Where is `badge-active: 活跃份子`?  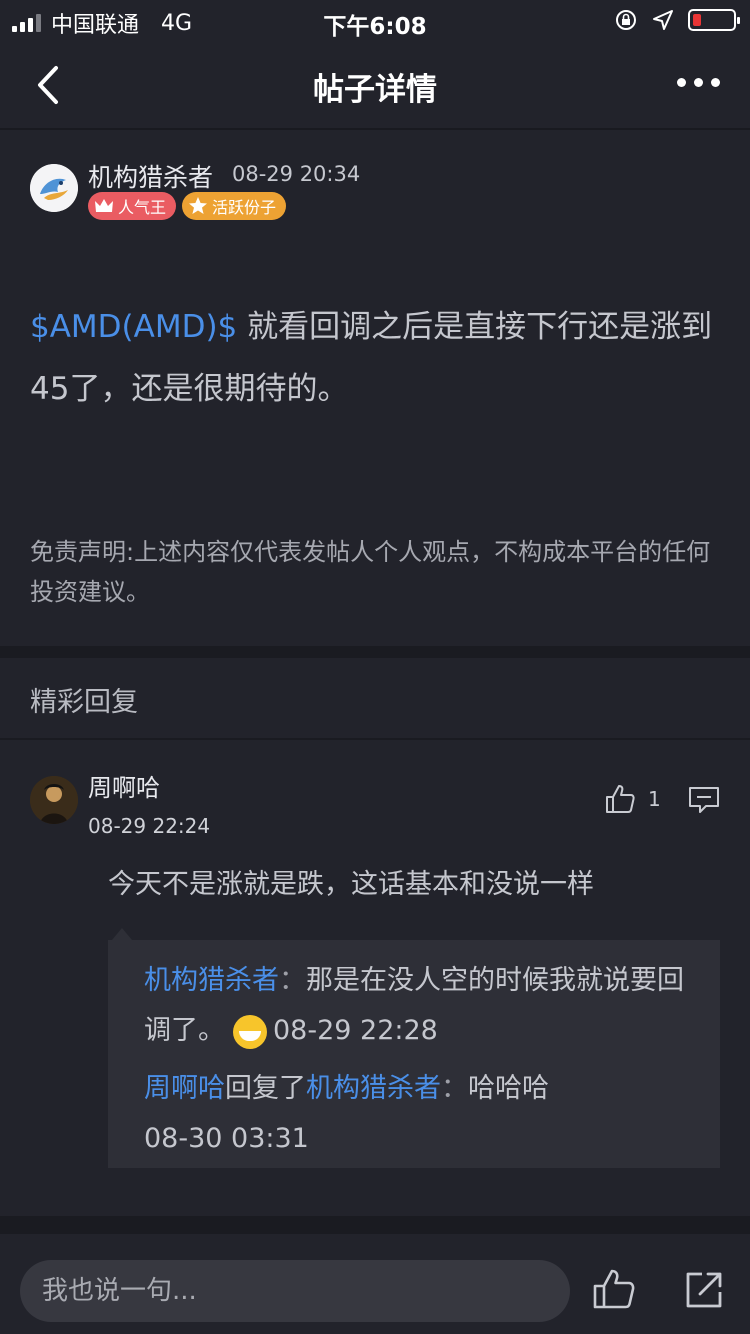 badge-active: 活跃份子 is located at coordinates (234, 206).